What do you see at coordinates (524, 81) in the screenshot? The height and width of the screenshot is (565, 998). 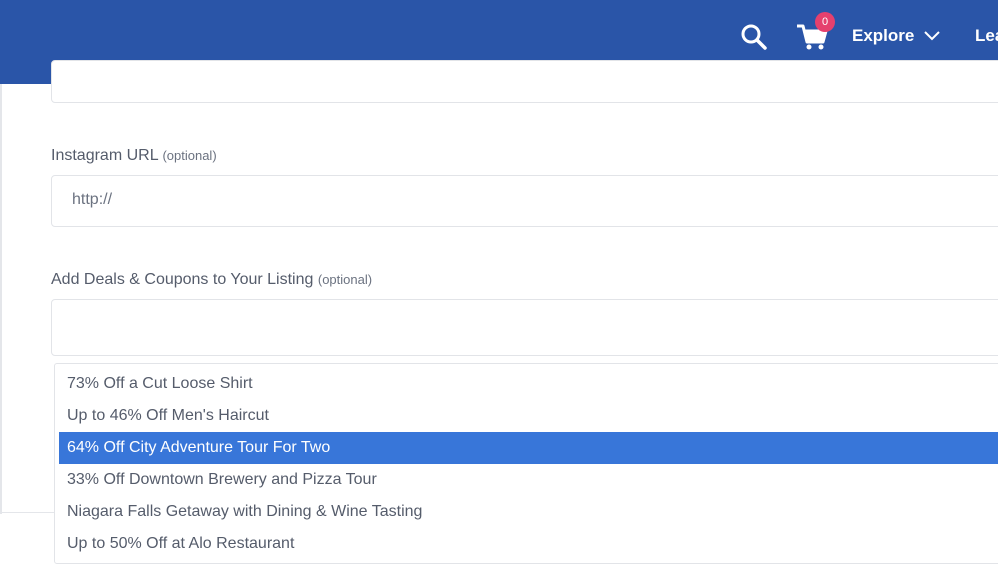 I see `previous-url-input` at bounding box center [524, 81].